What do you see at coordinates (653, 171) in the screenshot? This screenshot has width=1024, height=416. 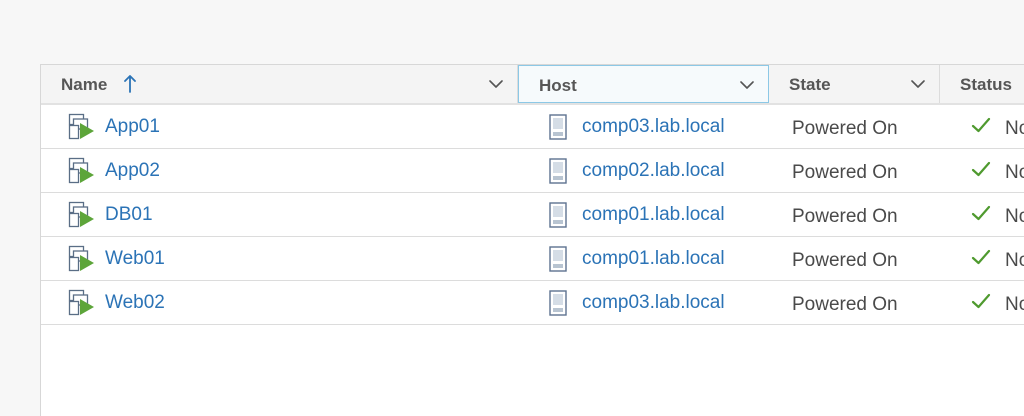 I see `host-name-link: comp02.lab.local` at bounding box center [653, 171].